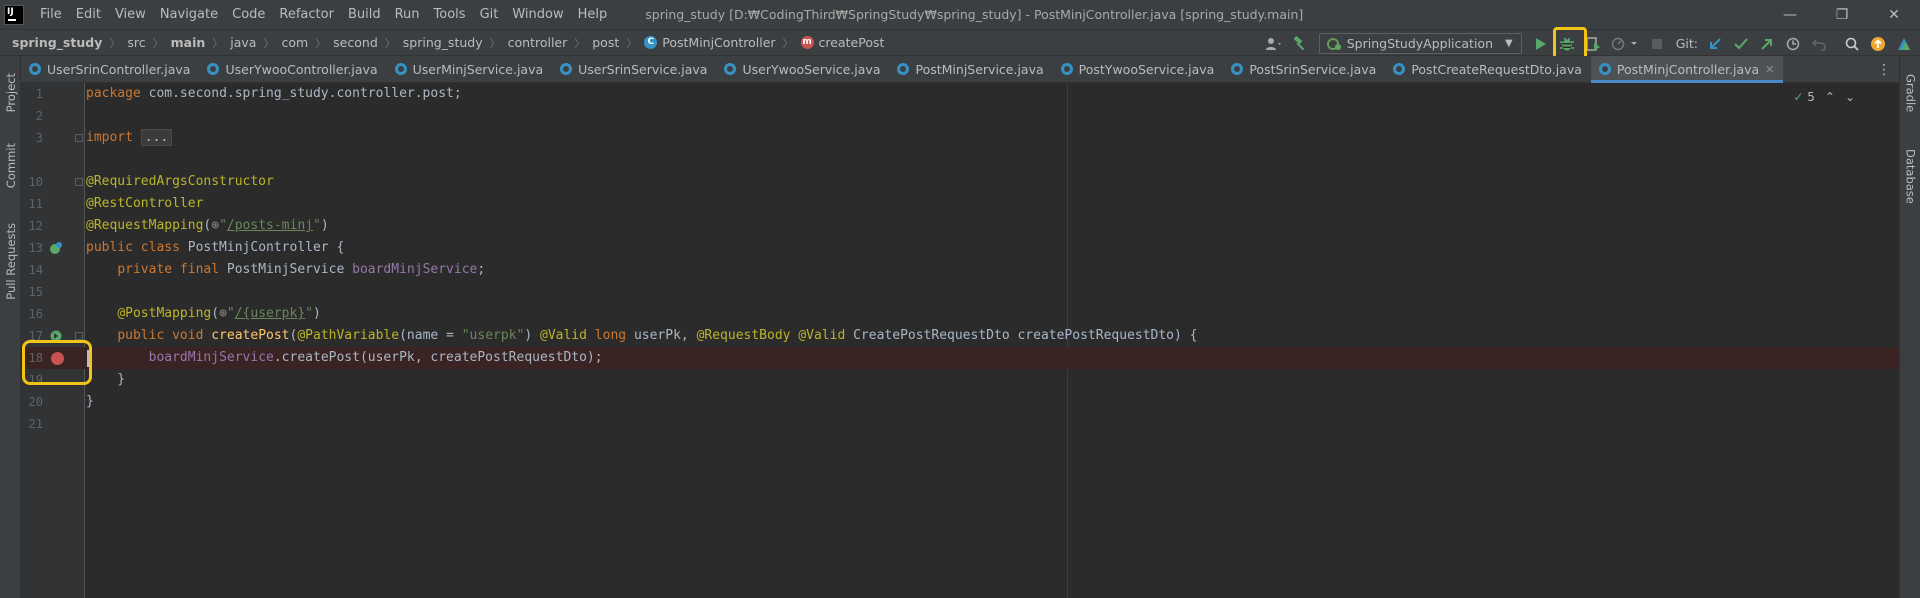 The image size is (1920, 598). What do you see at coordinates (189, 14) in the screenshot?
I see `menu-navigate: Navigate` at bounding box center [189, 14].